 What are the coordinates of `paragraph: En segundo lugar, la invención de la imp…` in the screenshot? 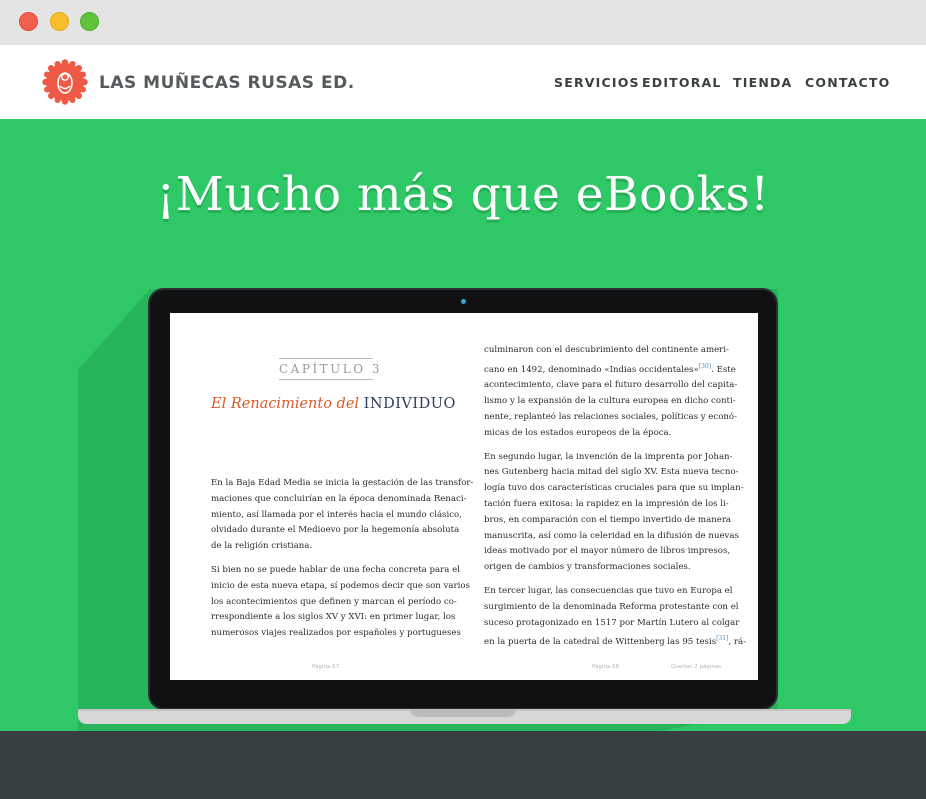 It's located at (614, 513).